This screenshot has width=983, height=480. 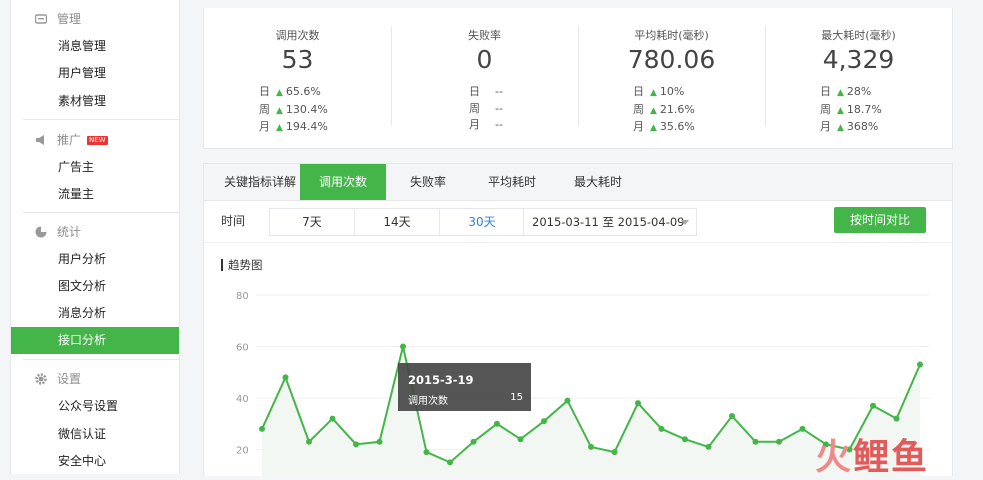 I want to click on tab-avg-latency: 平均耗时, so click(x=512, y=182).